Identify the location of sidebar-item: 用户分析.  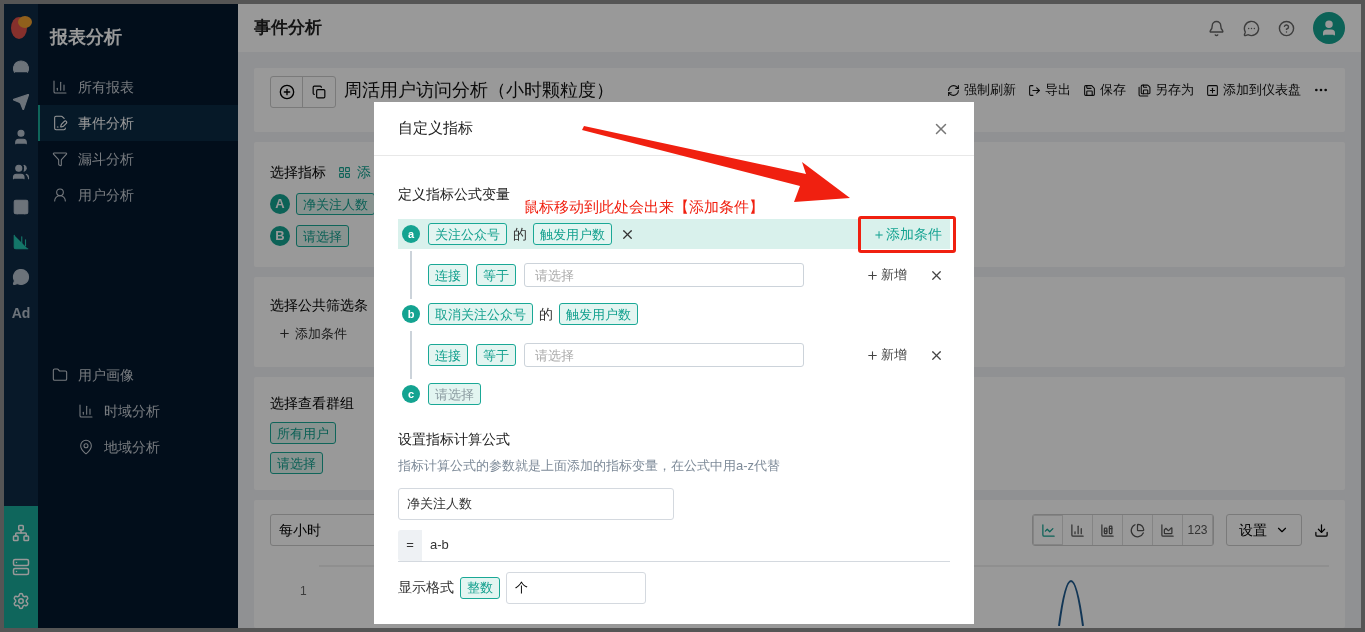
(138, 195).